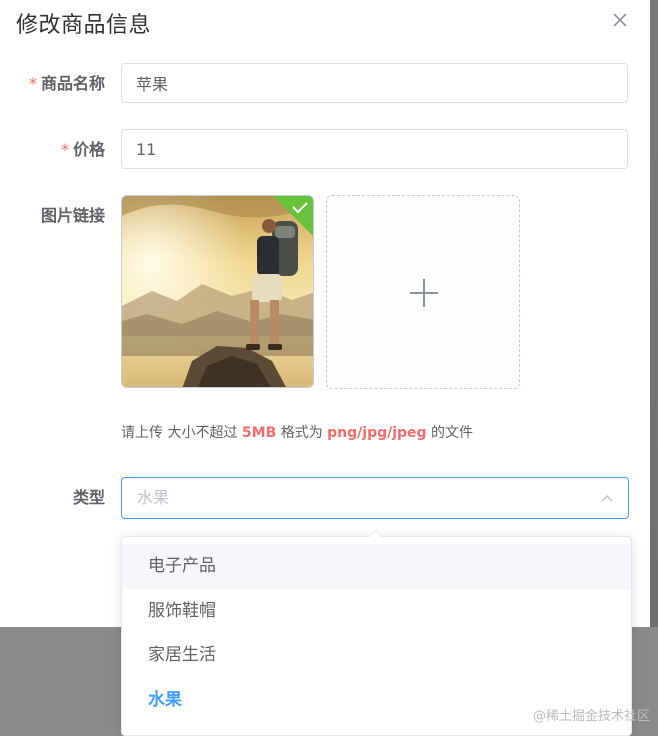 Image resolution: width=658 pixels, height=736 pixels. Describe the element at coordinates (375, 534) in the screenshot. I see `dropdown-caret` at that location.